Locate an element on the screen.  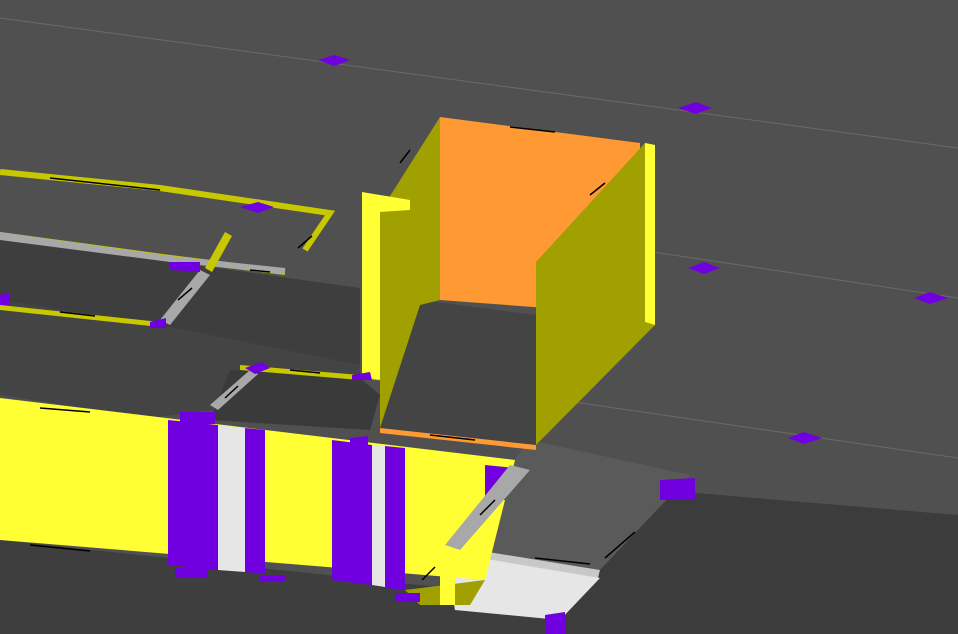
opening-1-panel is located at coordinates (231, 498).